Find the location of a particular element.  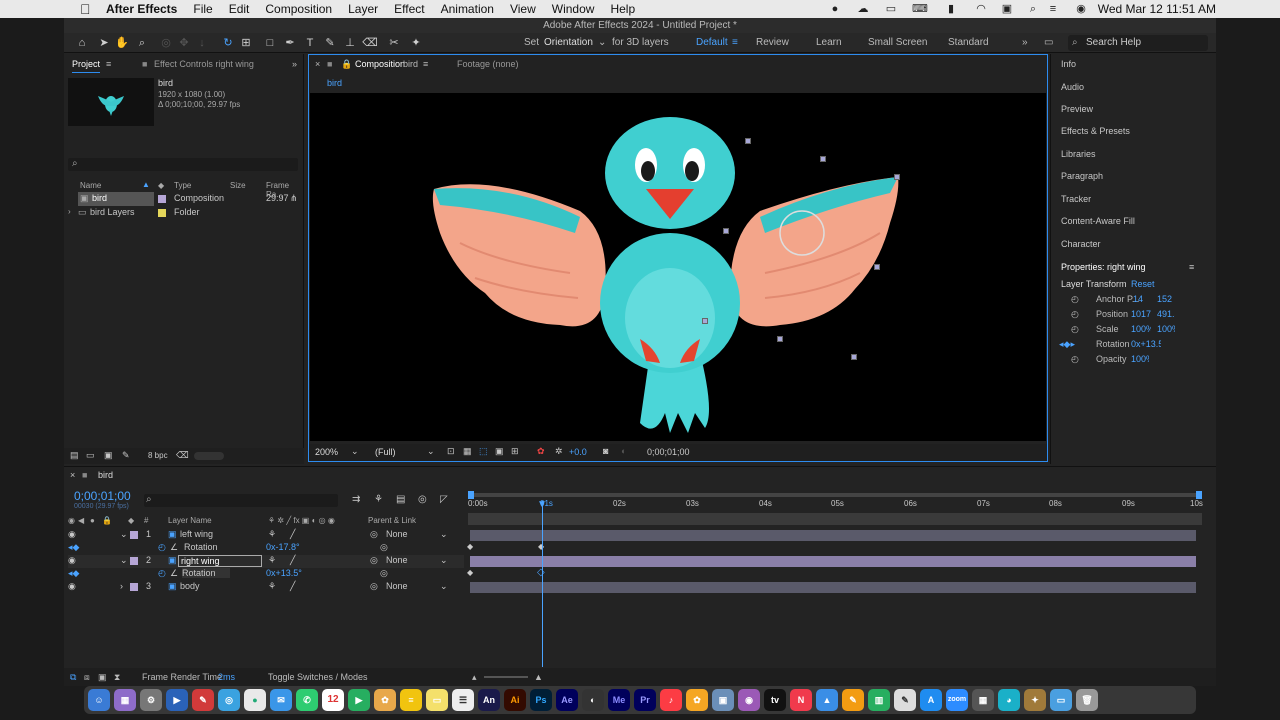

region-of-interest-icon: ▣ is located at coordinates (499, 451).